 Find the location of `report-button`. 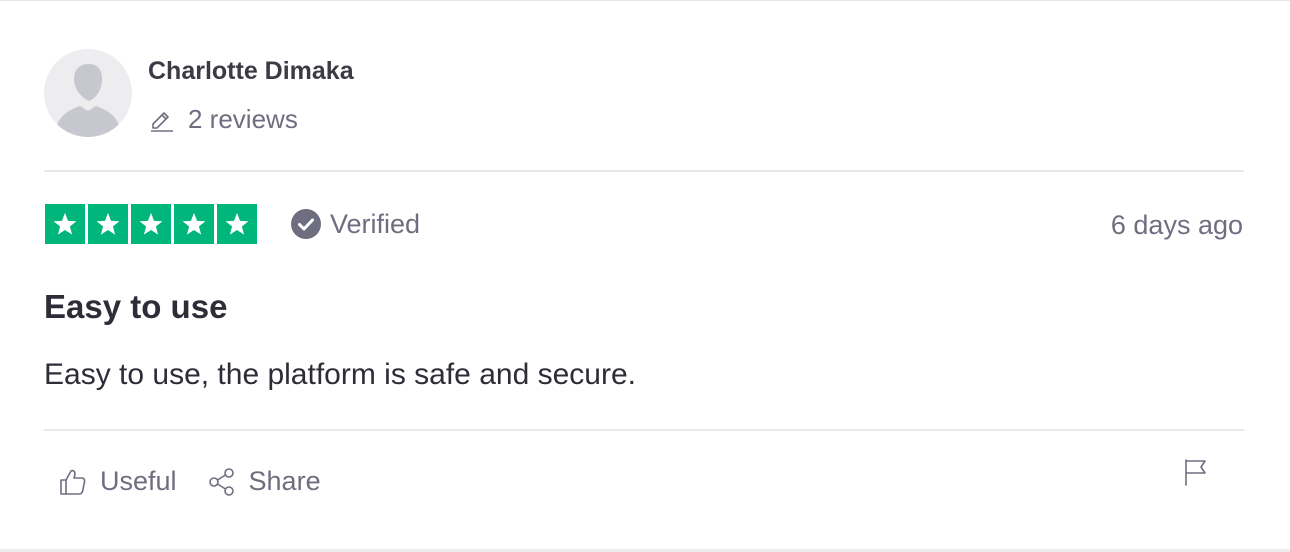

report-button is located at coordinates (1196, 472).